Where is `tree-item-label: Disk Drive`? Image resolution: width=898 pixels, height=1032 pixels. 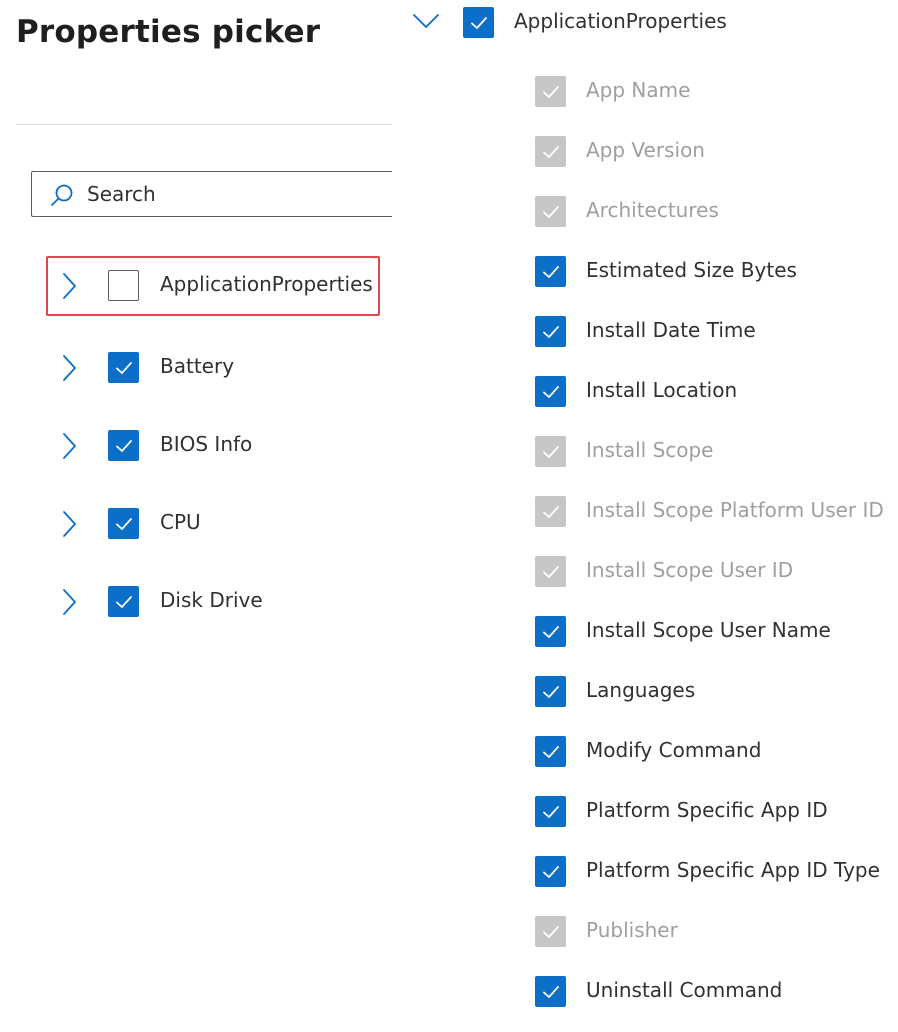
tree-item-label: Disk Drive is located at coordinates (211, 600).